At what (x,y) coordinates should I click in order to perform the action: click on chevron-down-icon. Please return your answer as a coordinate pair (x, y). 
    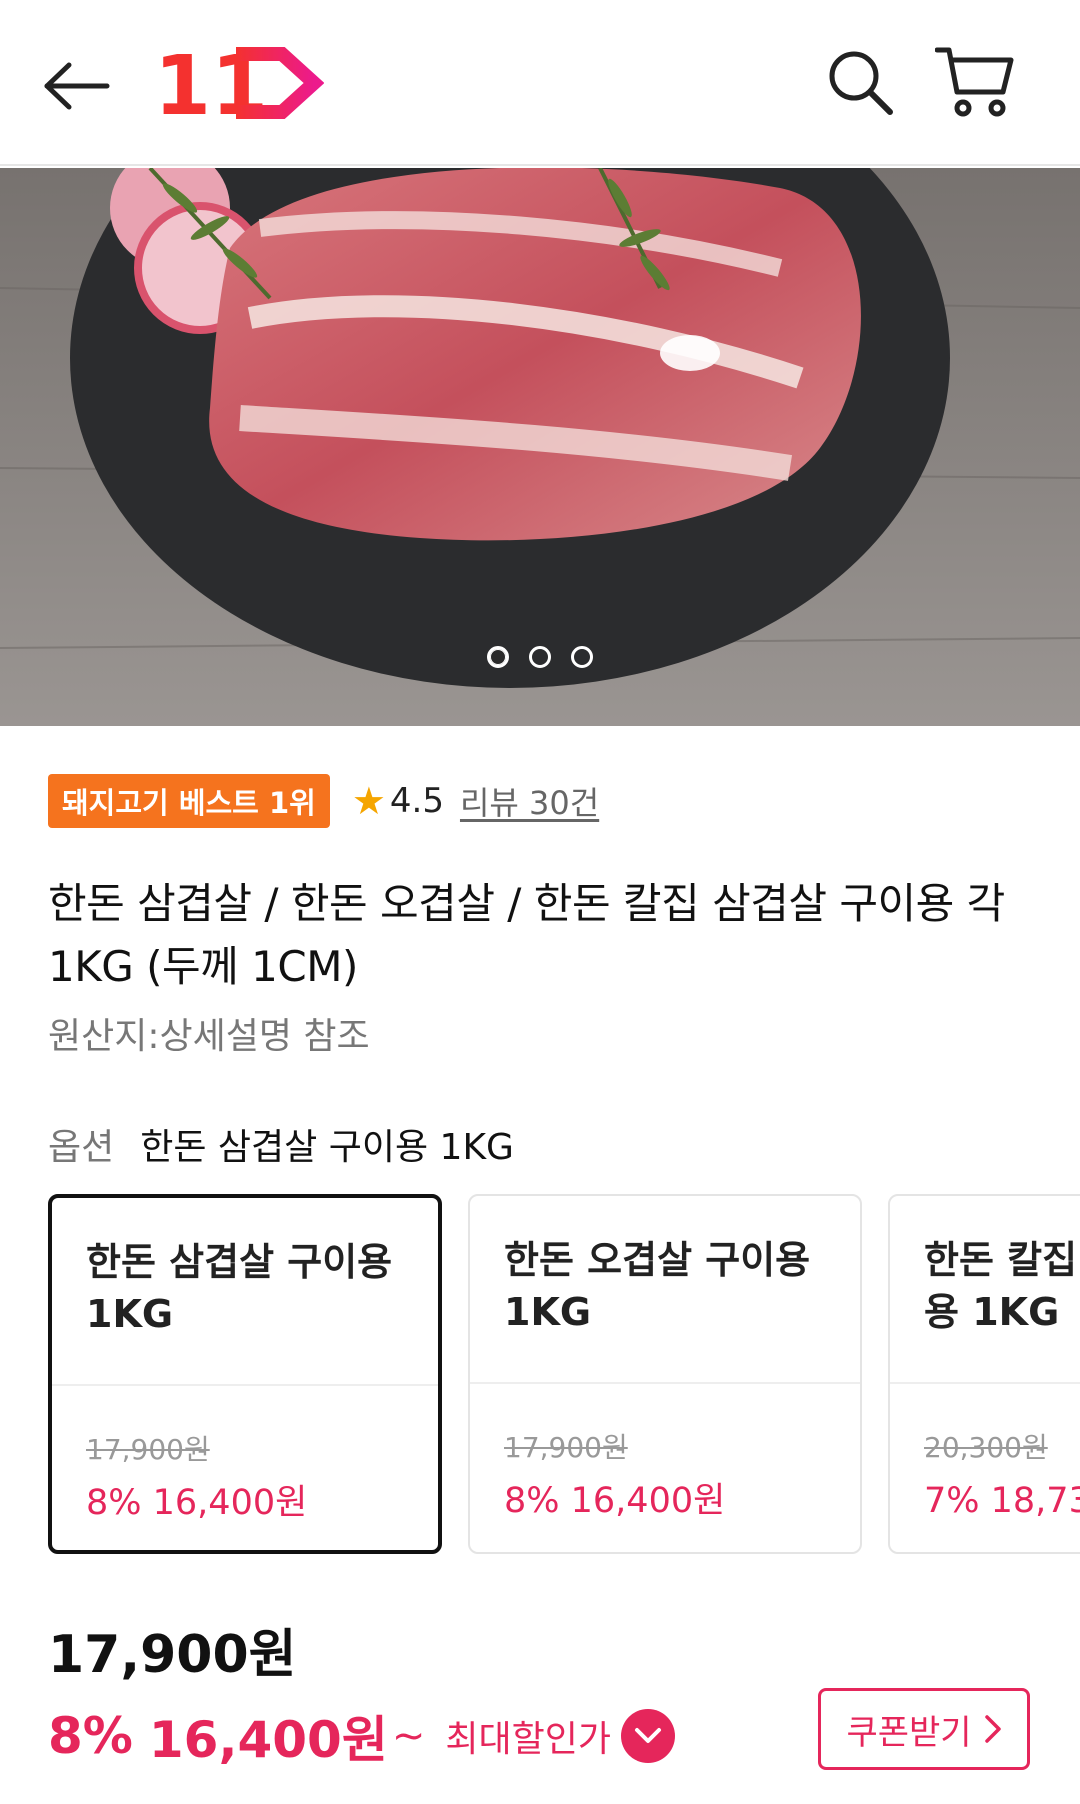
    Looking at the image, I should click on (647, 1735).